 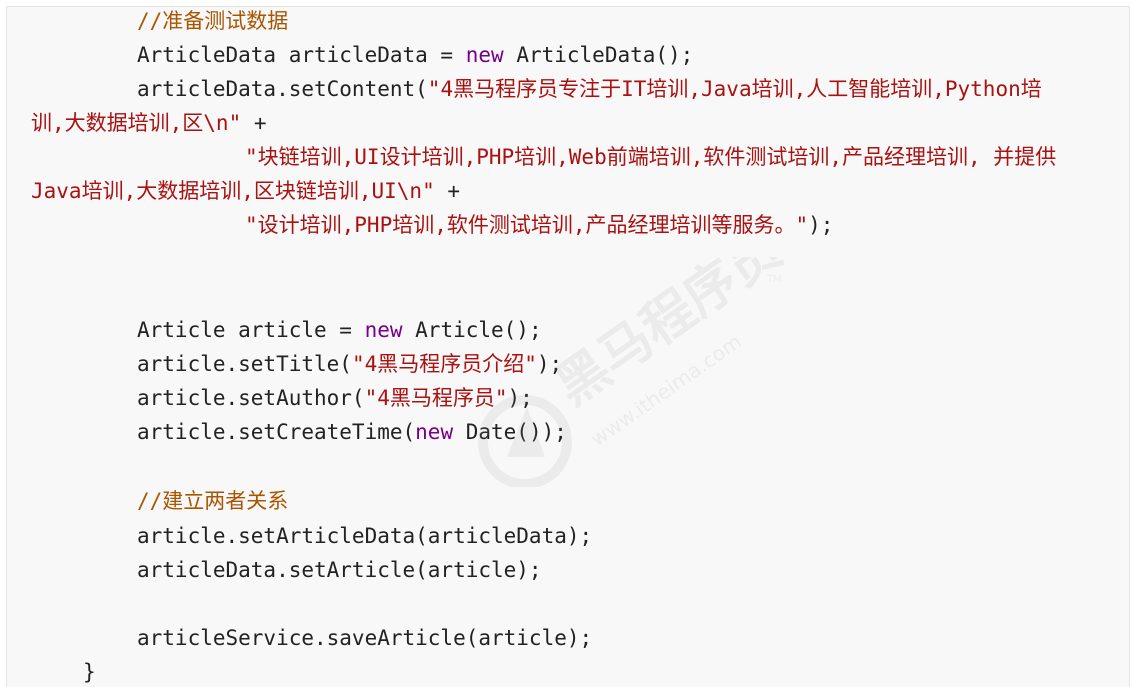 I want to click on code-line: article.setAuthor("4黑马程序员");, so click(x=573, y=398).